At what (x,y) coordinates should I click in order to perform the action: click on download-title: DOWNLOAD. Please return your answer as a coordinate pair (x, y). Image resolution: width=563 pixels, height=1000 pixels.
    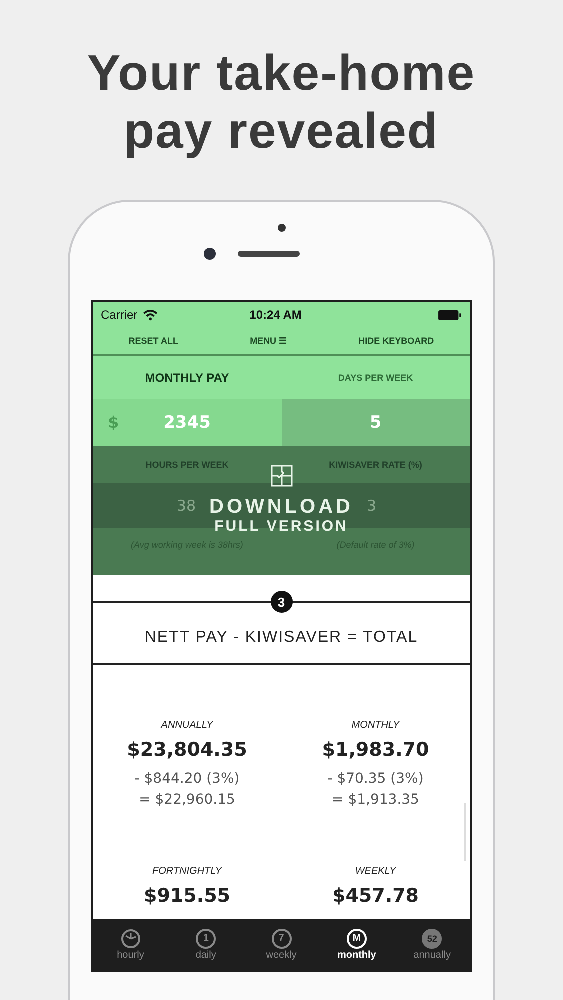
    Looking at the image, I should click on (282, 507).